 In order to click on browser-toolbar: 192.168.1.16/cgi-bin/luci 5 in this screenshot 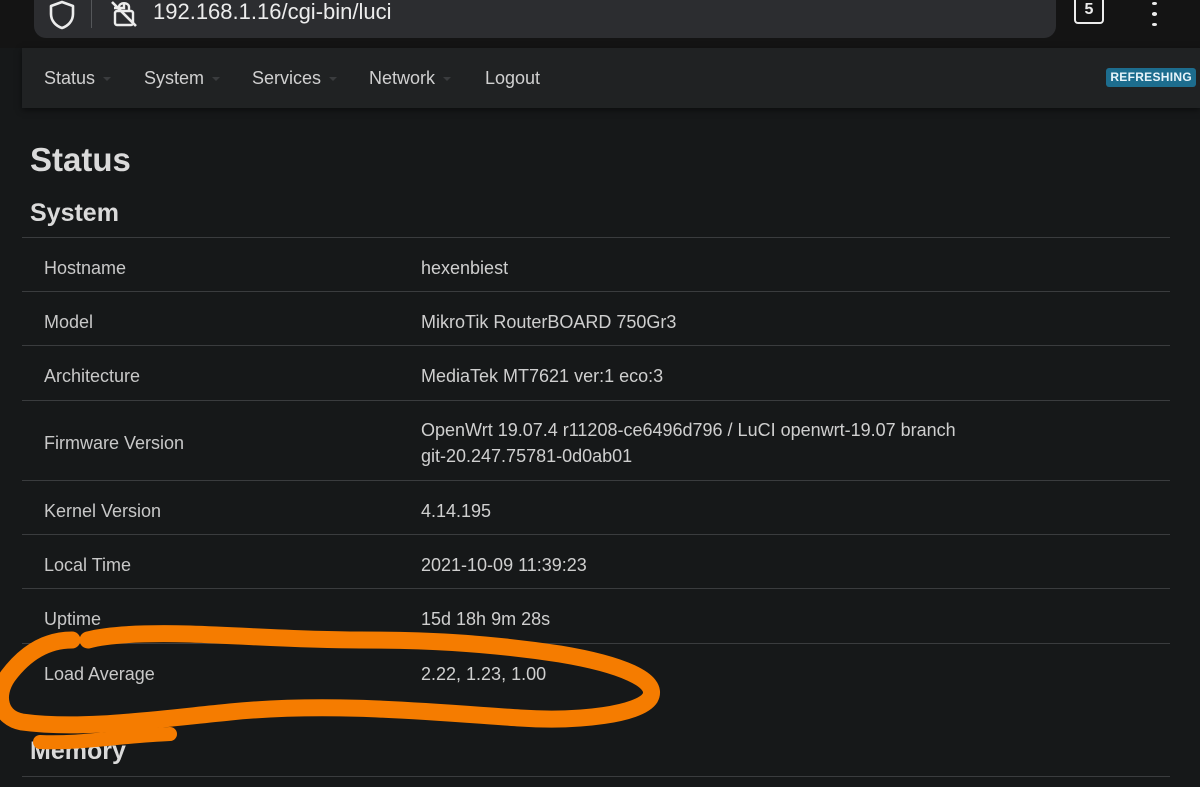, I will do `click(600, 24)`.